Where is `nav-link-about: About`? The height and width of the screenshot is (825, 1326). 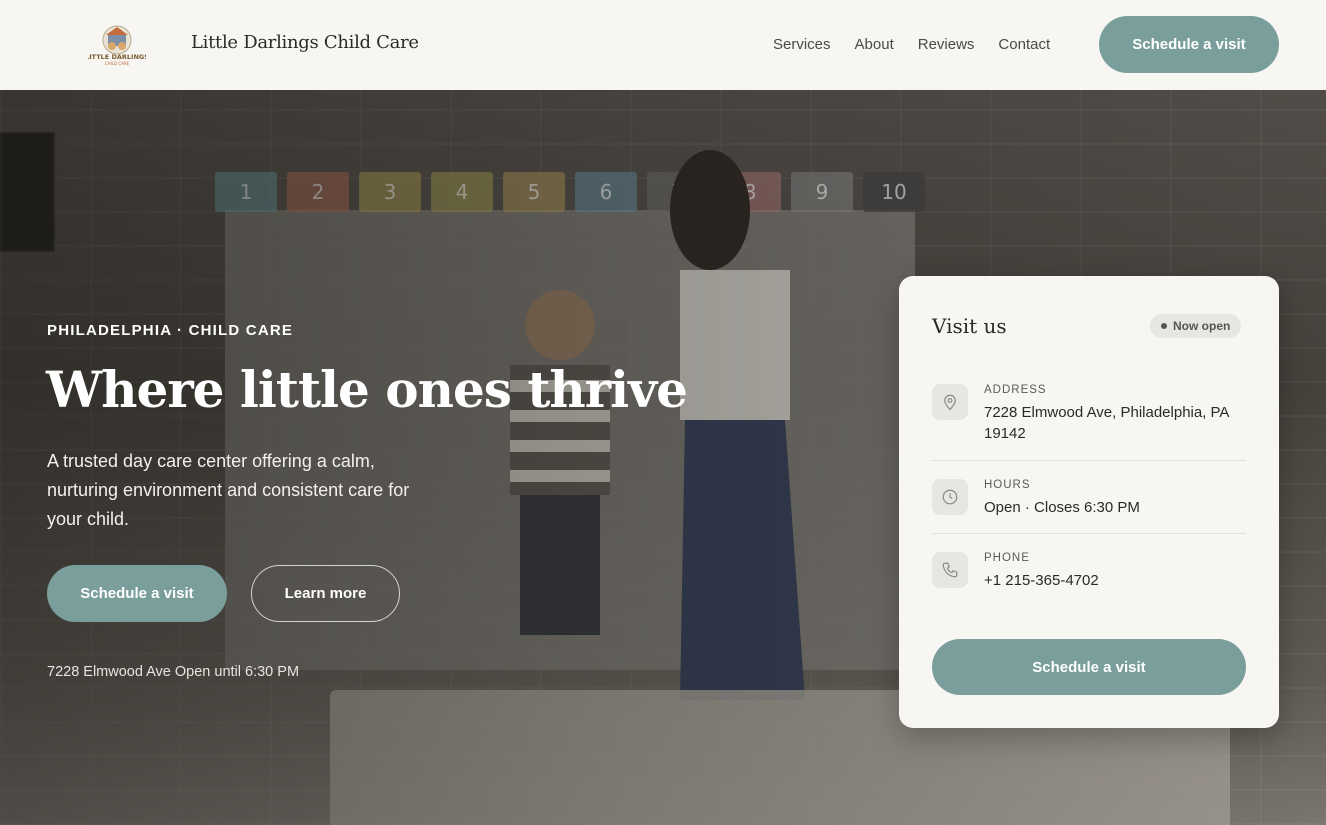
nav-link-about: About is located at coordinates (874, 44).